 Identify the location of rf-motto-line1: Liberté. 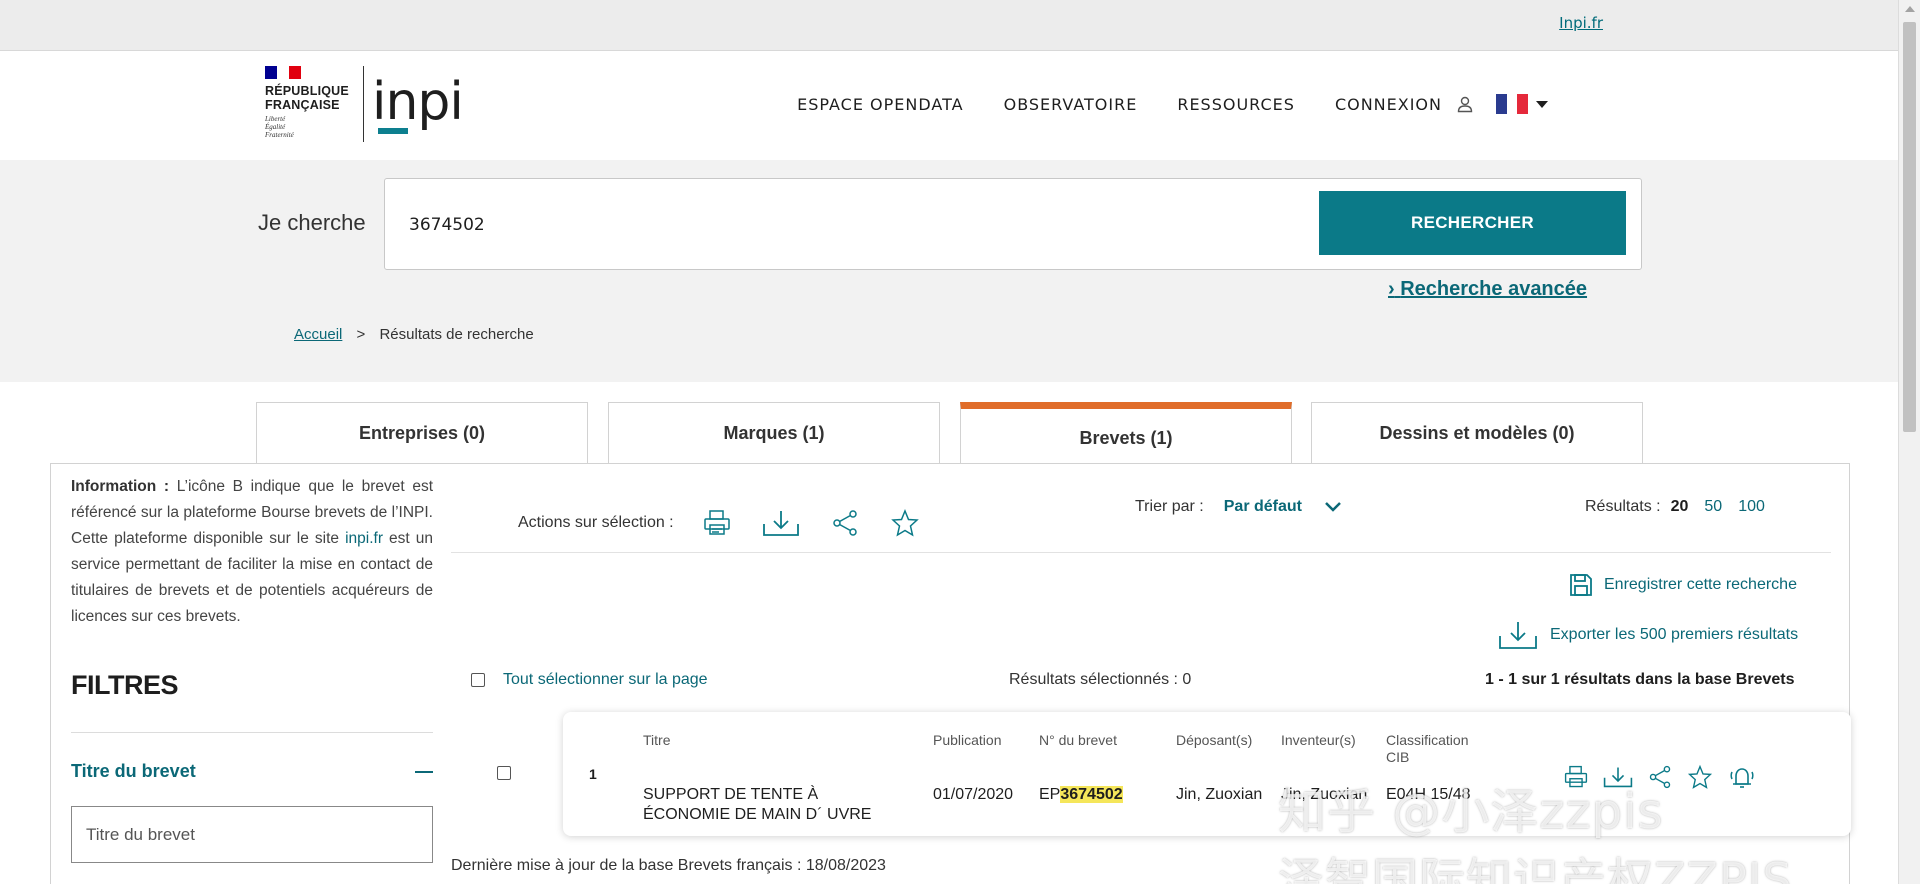
(275, 119).